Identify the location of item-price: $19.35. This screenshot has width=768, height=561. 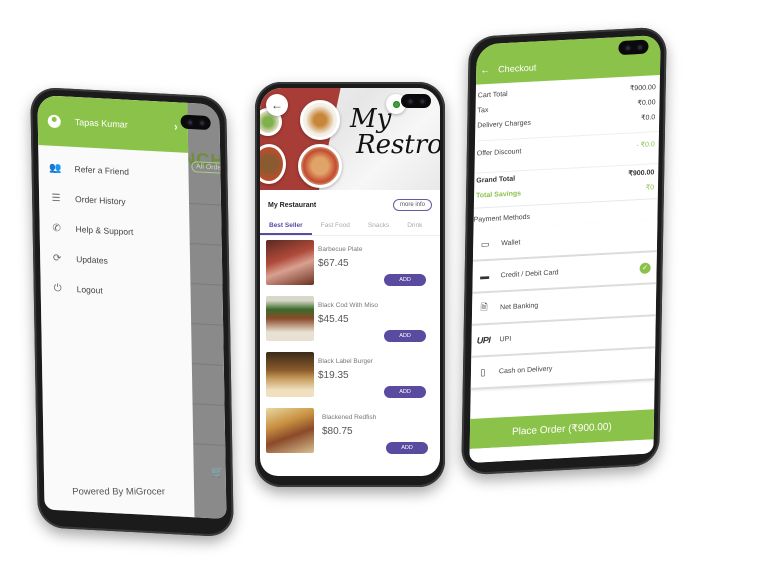
(333, 375).